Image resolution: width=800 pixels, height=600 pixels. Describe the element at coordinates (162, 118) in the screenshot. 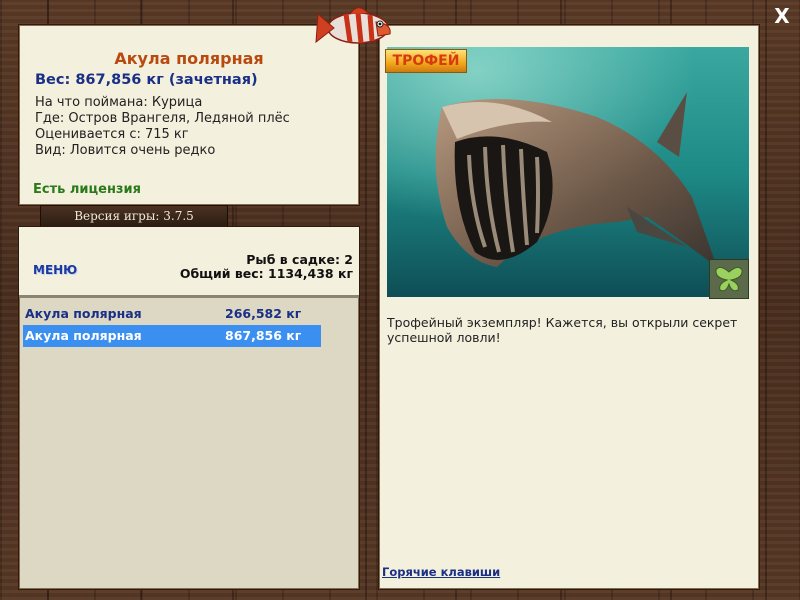

I see `location-info: Где: Остров Врангеля, Ледяной плёс` at that location.